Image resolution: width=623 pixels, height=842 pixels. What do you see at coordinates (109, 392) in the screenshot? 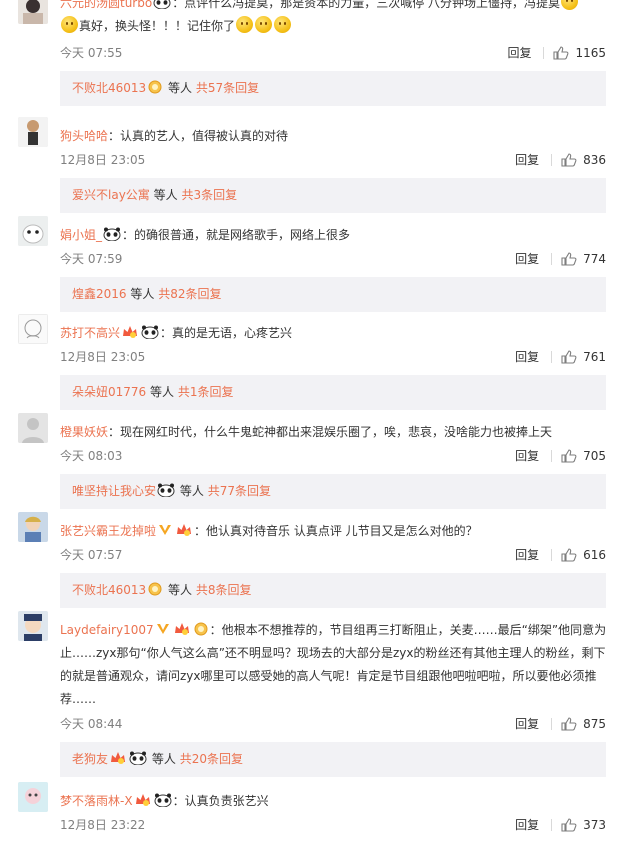
I see `reply-username: 朵朵妞01776` at bounding box center [109, 392].